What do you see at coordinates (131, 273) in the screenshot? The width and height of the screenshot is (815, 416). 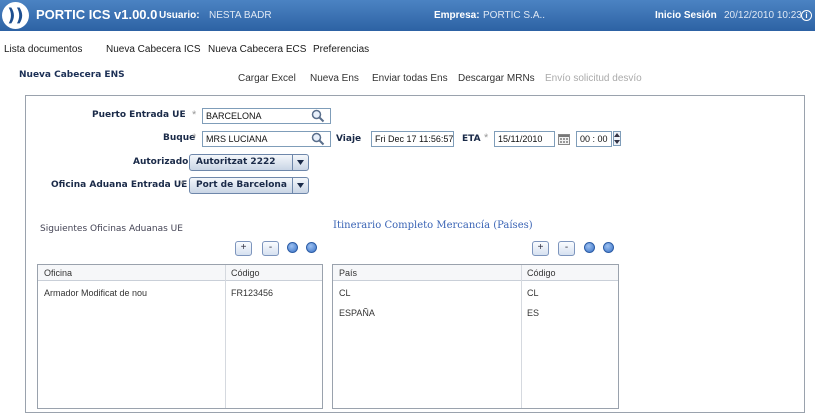 I see `column-header-oficina: Oficina` at bounding box center [131, 273].